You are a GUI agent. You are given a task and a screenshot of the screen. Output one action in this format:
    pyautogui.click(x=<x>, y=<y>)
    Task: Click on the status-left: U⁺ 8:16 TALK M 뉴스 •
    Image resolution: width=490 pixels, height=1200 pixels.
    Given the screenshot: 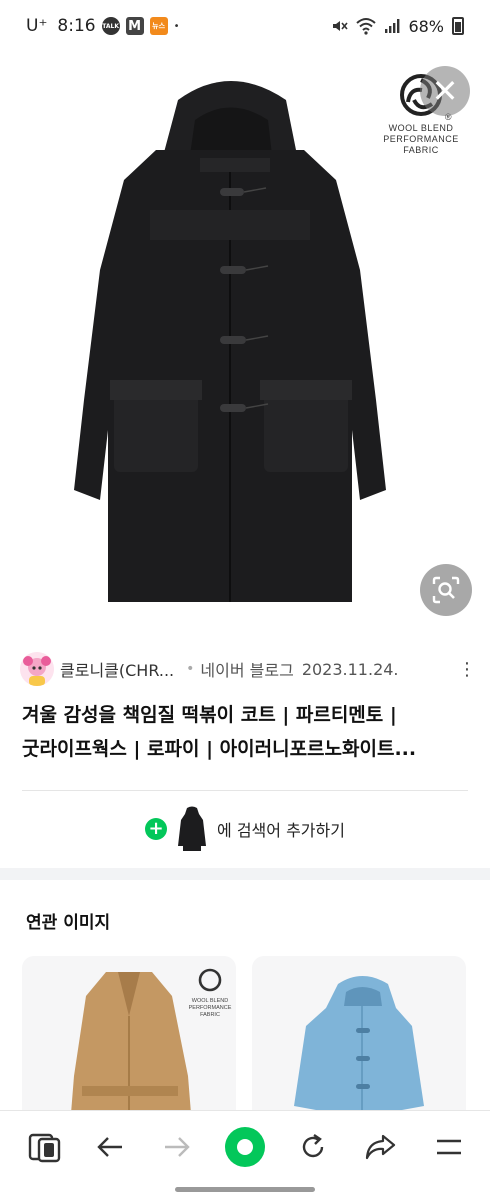 What is the action you would take?
    pyautogui.click(x=103, y=26)
    